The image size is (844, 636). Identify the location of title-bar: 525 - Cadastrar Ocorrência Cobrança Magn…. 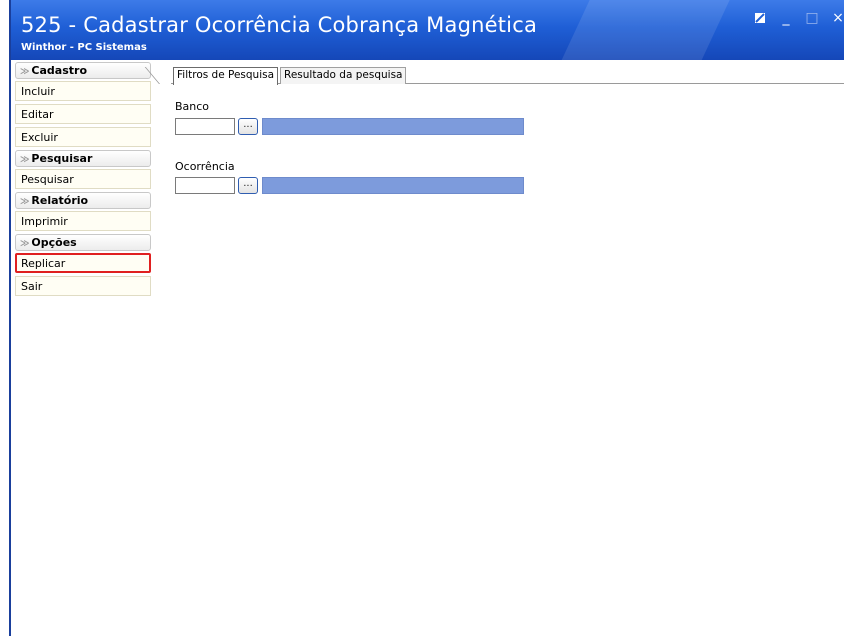
(427, 30).